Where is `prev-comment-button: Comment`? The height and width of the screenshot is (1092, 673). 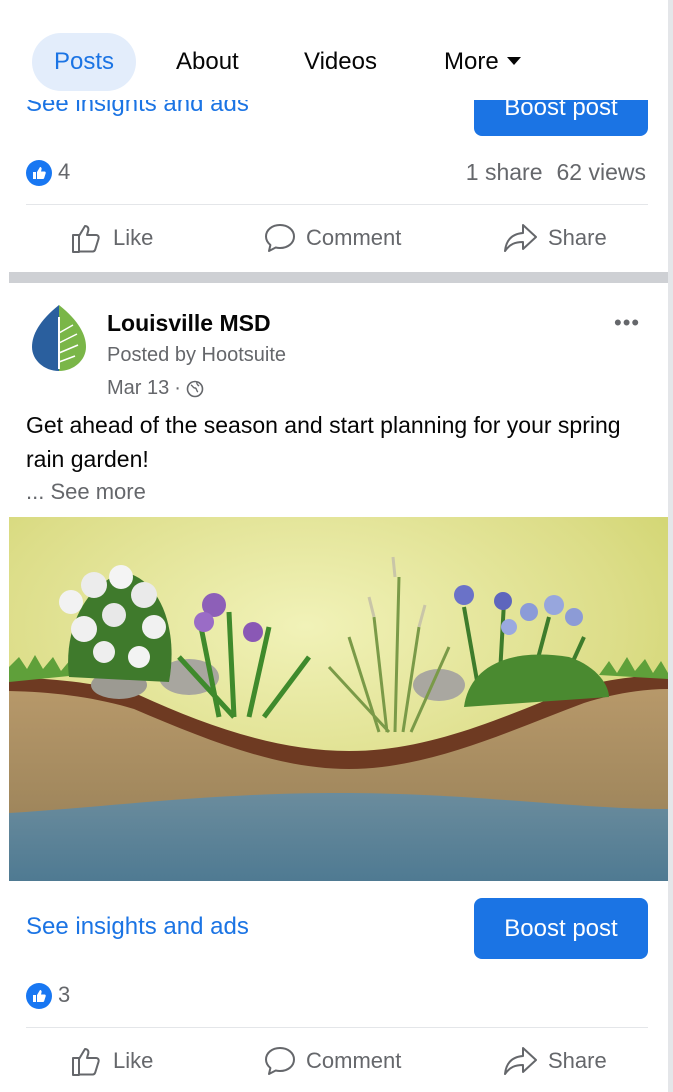
prev-comment-button: Comment is located at coordinates (331, 238).